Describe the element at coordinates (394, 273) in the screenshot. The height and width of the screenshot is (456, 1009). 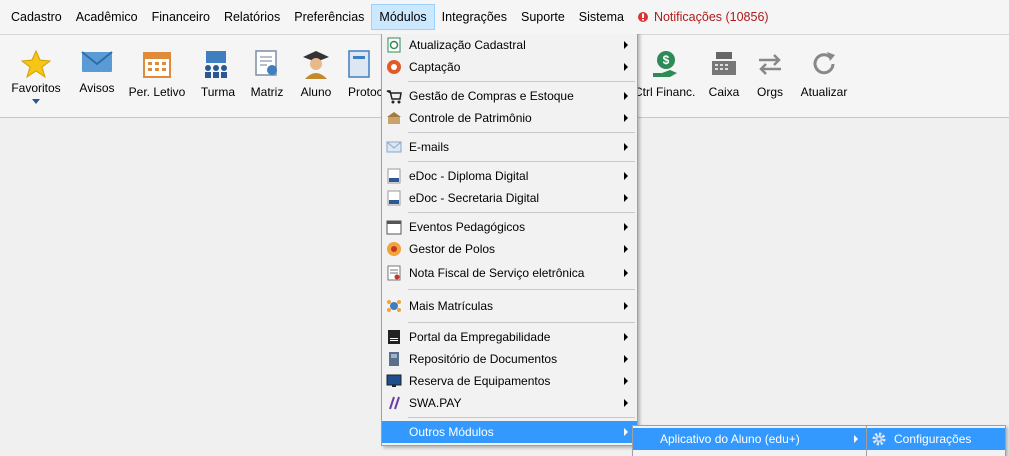
I see `invoice-icon` at that location.